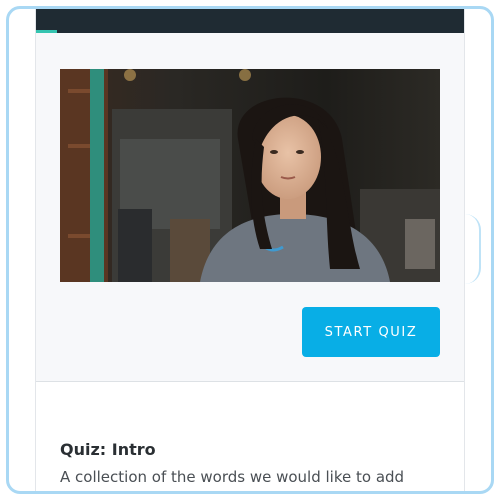  What do you see at coordinates (473, 249) in the screenshot?
I see `page-edge-decoration` at bounding box center [473, 249].